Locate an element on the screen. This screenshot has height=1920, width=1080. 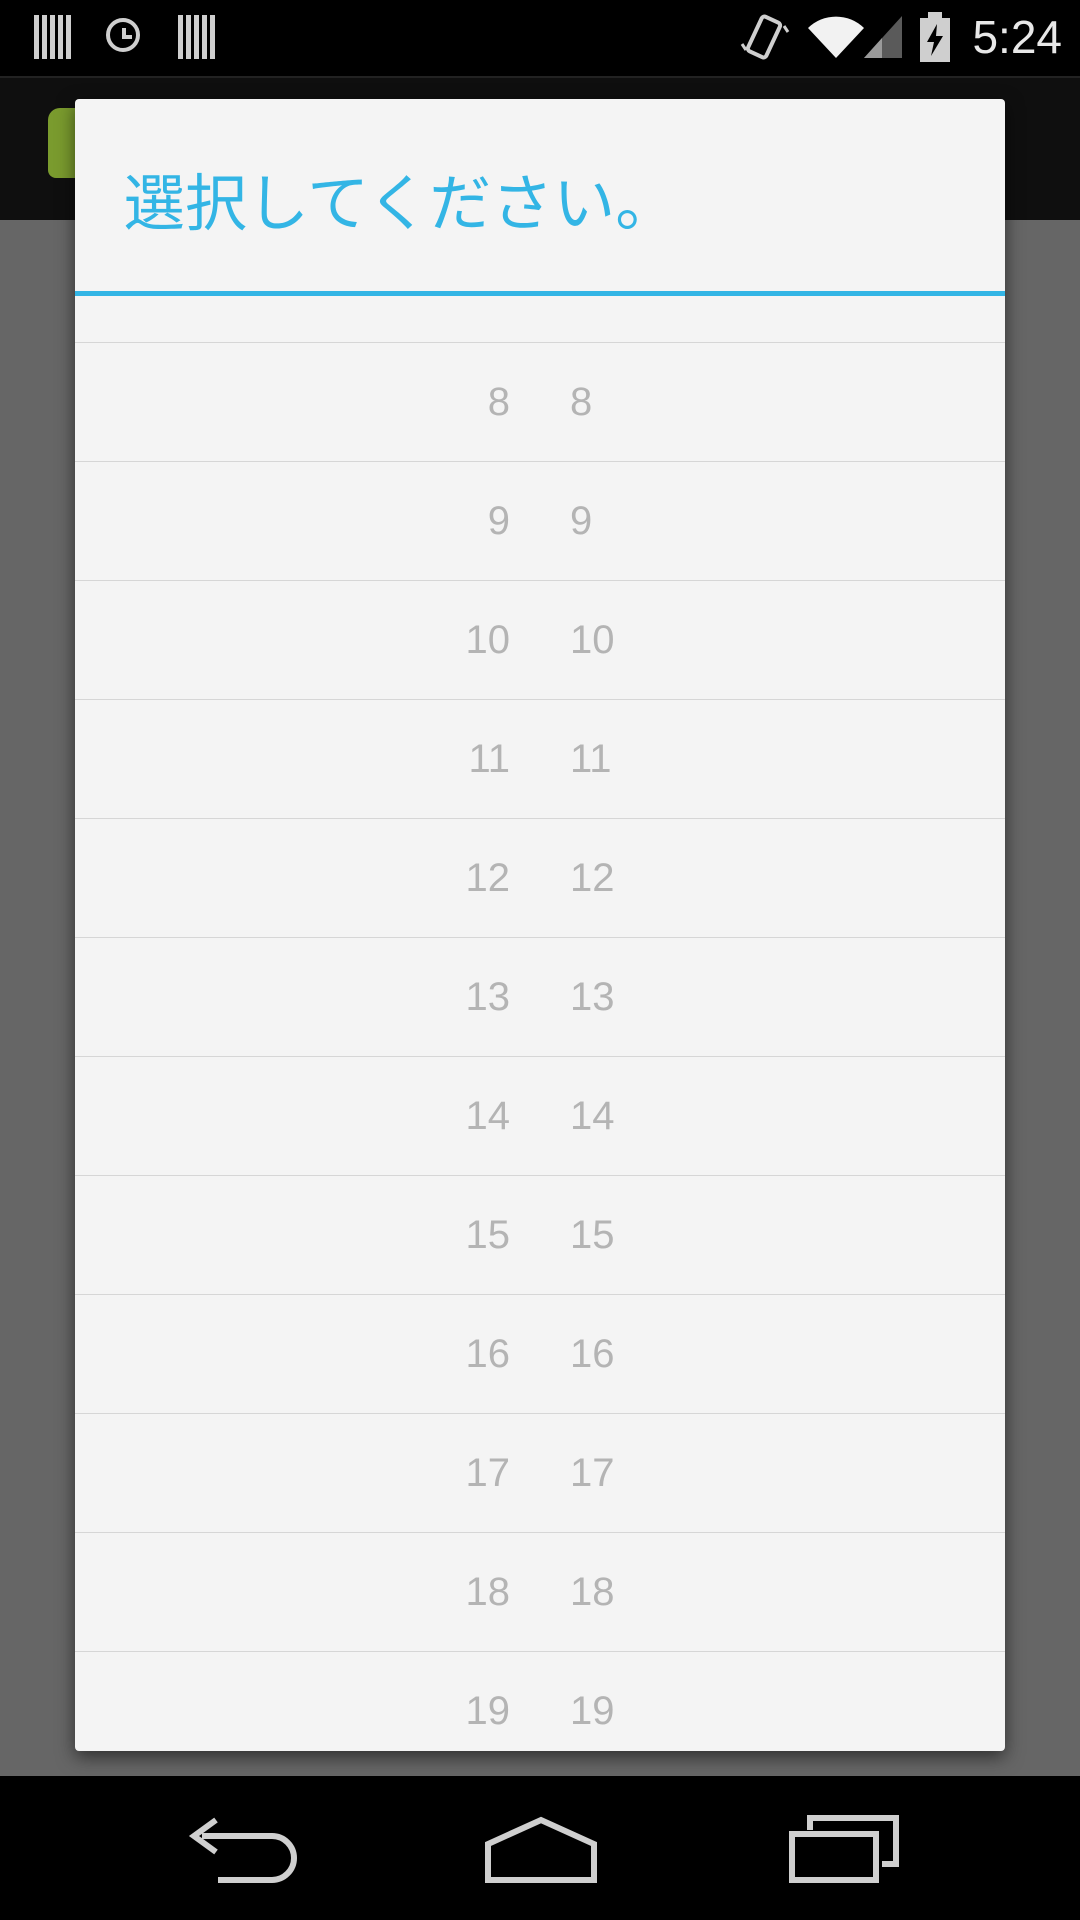
list-item-value-b: 10 is located at coordinates (592, 640).